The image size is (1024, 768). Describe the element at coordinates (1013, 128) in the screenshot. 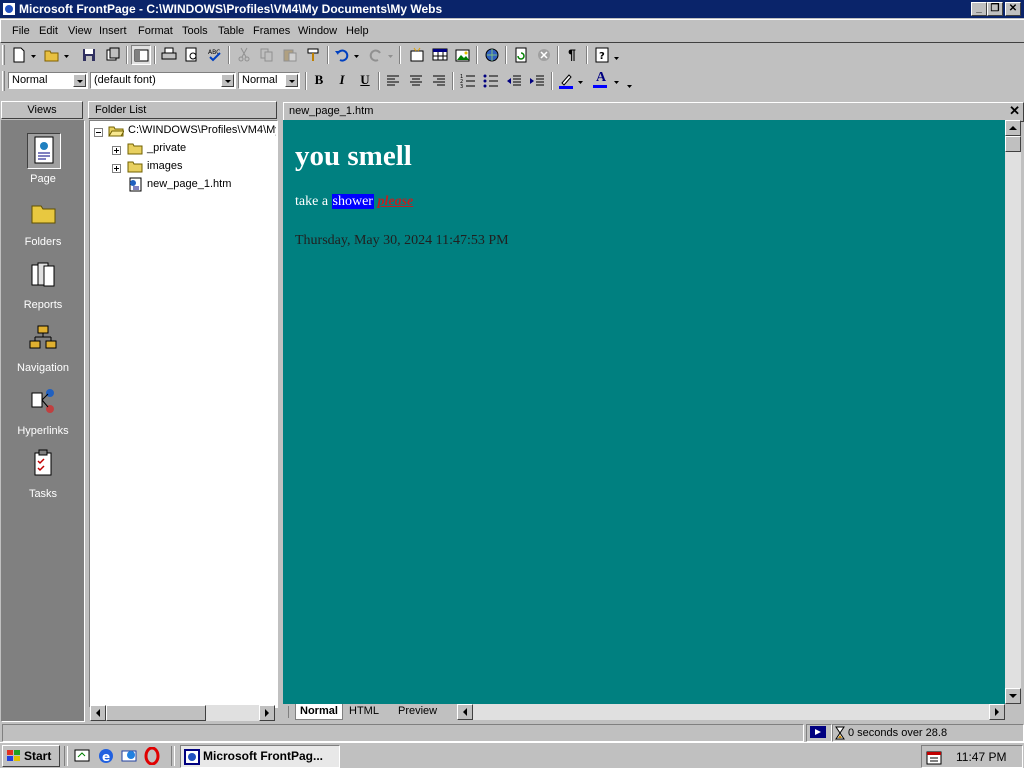

I see `scroll-up-icon` at that location.